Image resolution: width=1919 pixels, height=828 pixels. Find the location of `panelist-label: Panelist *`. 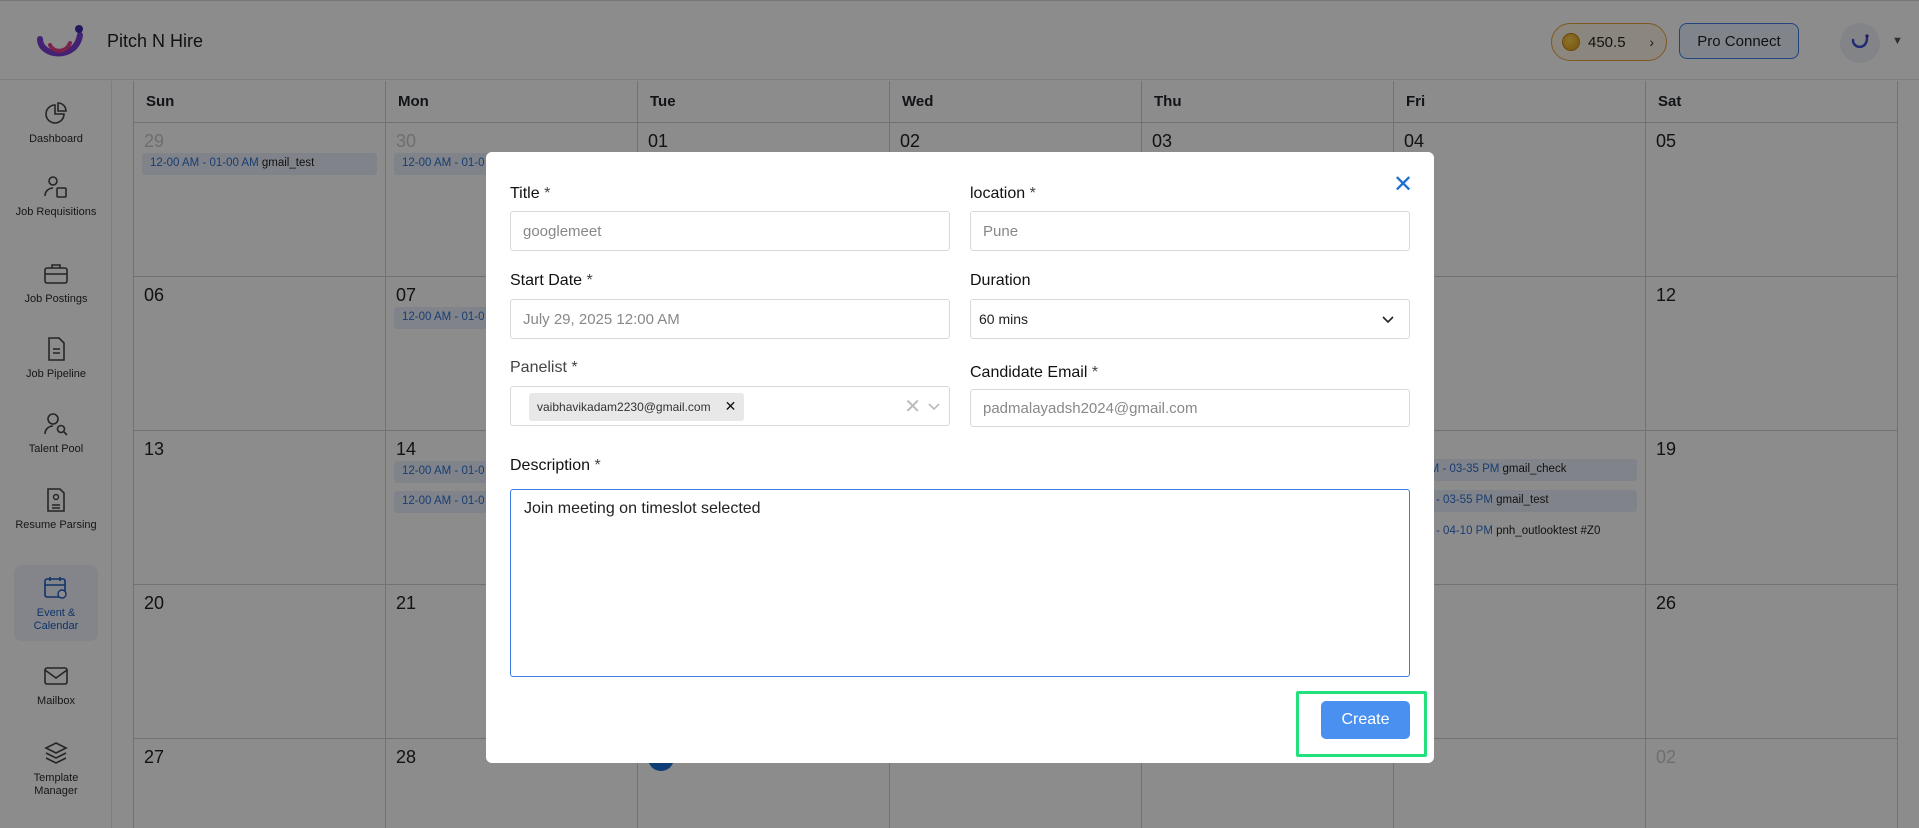

panelist-label: Panelist * is located at coordinates (544, 368).